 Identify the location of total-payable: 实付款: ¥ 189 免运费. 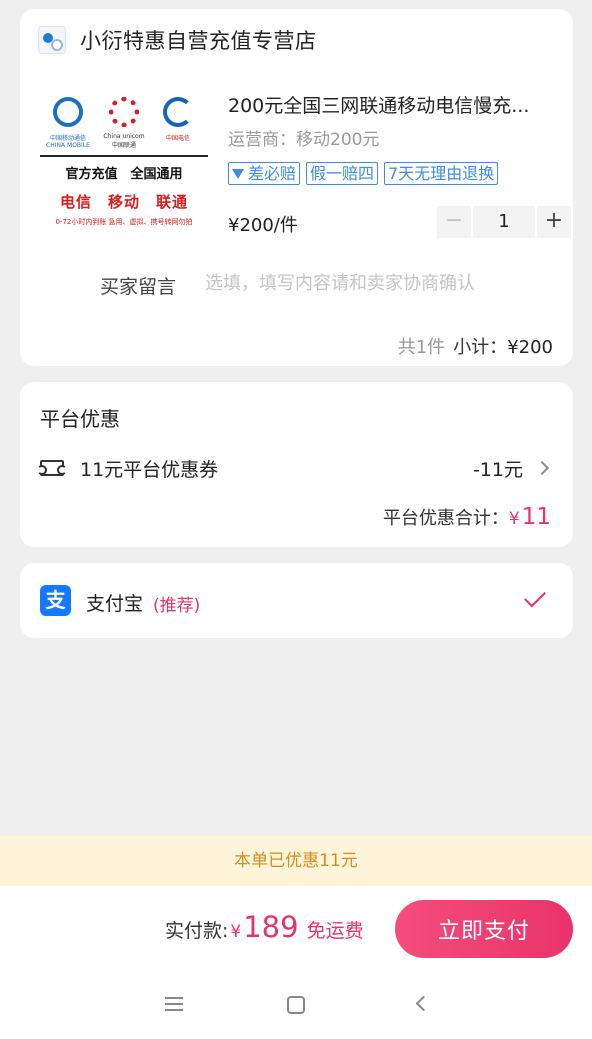
(264, 927).